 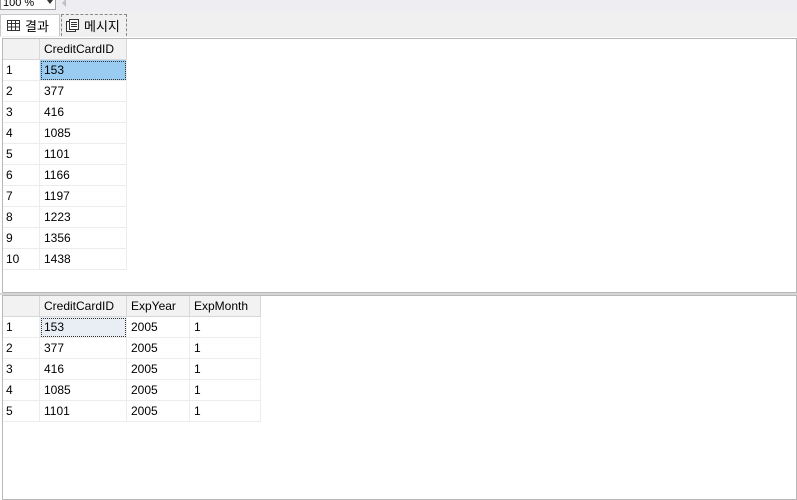 What do you see at coordinates (21, 217) in the screenshot?
I see `row-number: 8` at bounding box center [21, 217].